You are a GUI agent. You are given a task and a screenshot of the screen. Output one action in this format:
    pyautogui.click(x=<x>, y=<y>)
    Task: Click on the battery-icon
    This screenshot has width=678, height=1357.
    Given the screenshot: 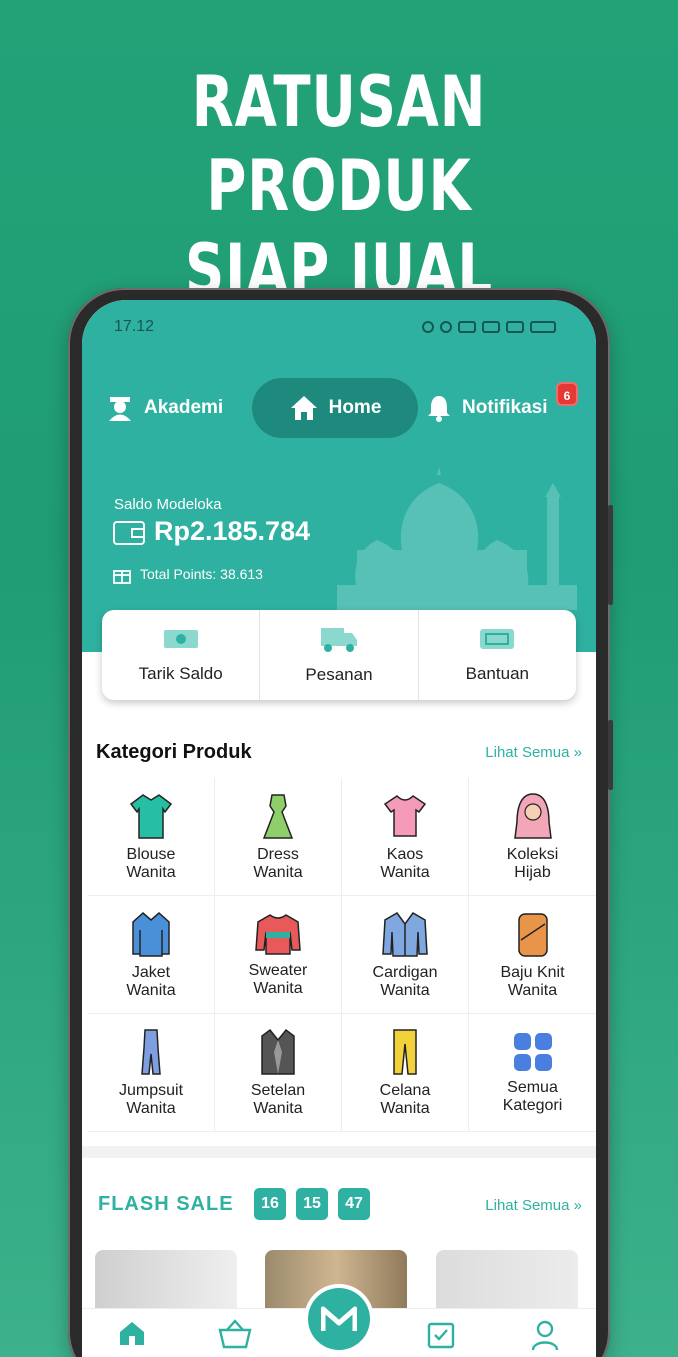 What is the action you would take?
    pyautogui.click(x=543, y=327)
    